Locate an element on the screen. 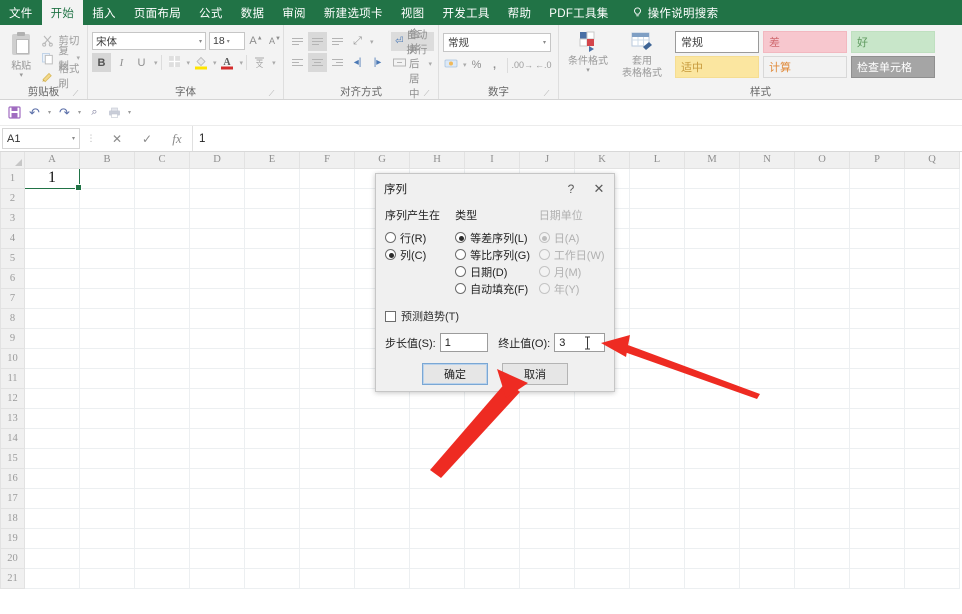 The width and height of the screenshot is (962, 614). radio-type-linear: 等差序列(L) is located at coordinates (497, 237).